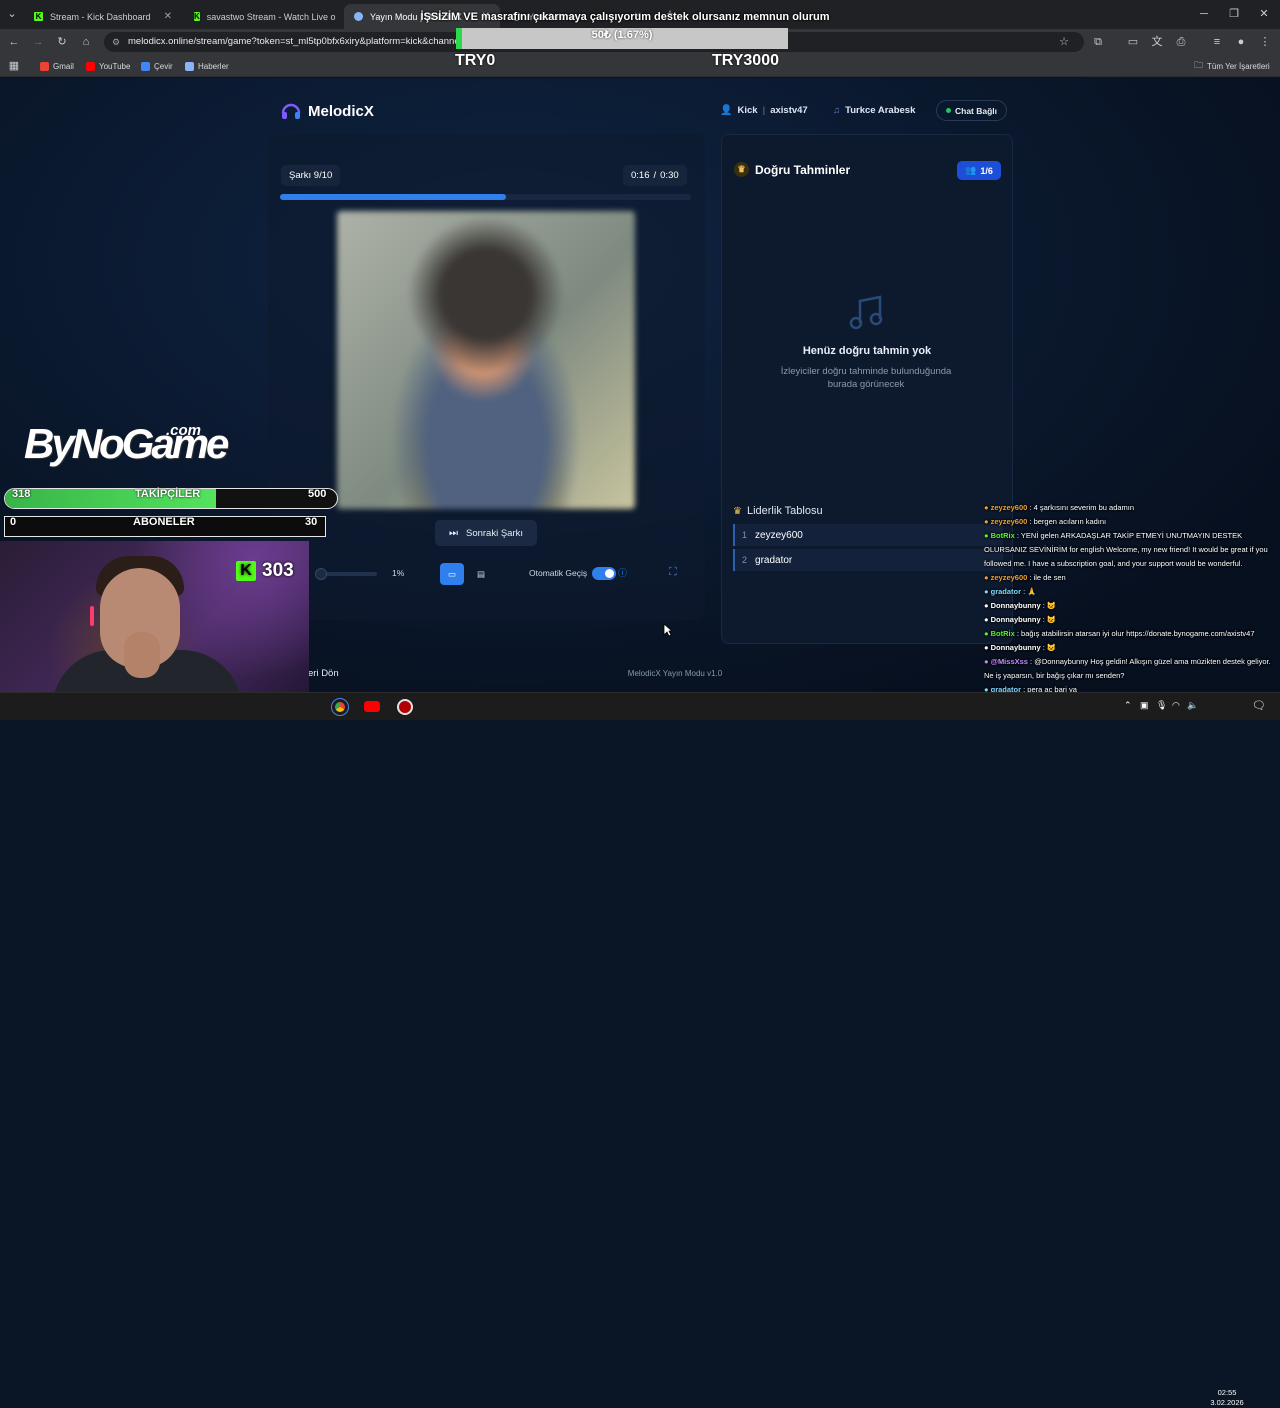 This screenshot has height=1408, width=1280. I want to click on leaderboard-name: zeyzey600, so click(779, 535).